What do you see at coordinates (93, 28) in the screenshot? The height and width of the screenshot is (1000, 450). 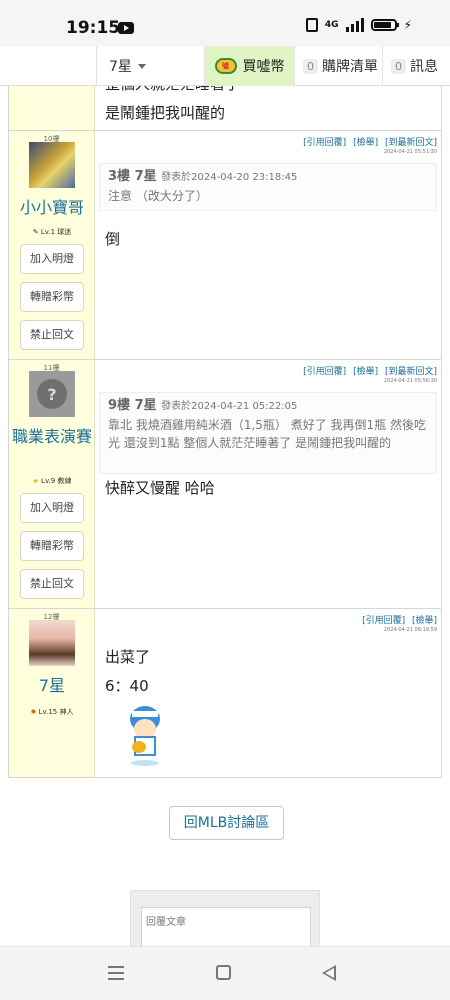 I see `status-time: 19:15` at bounding box center [93, 28].